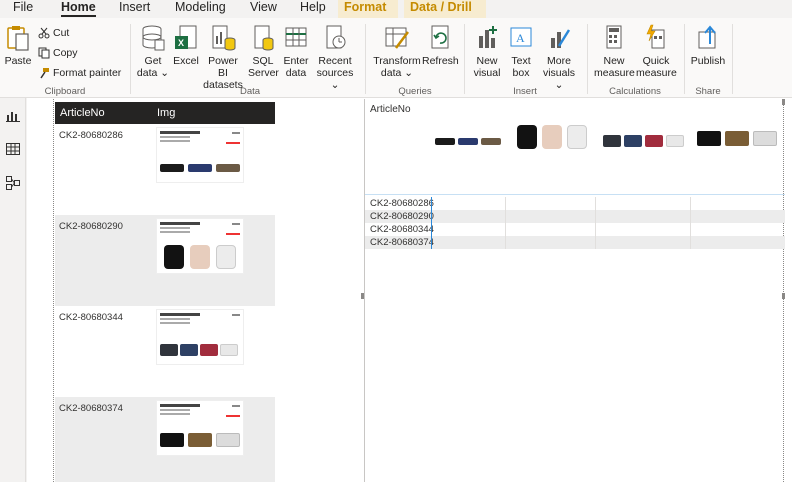 Image resolution: width=792 pixels, height=482 pixels. What do you see at coordinates (13, 116) in the screenshot?
I see `report-view-icon` at bounding box center [13, 116].